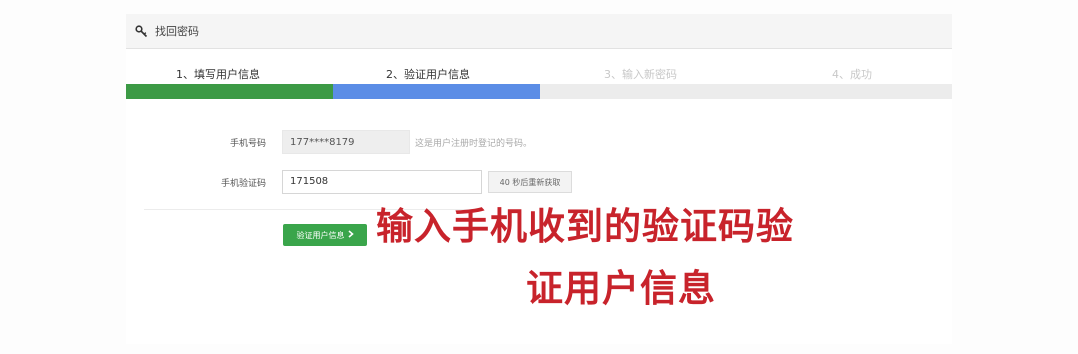 The height and width of the screenshot is (354, 1078). I want to click on verification-code-input, so click(382, 182).